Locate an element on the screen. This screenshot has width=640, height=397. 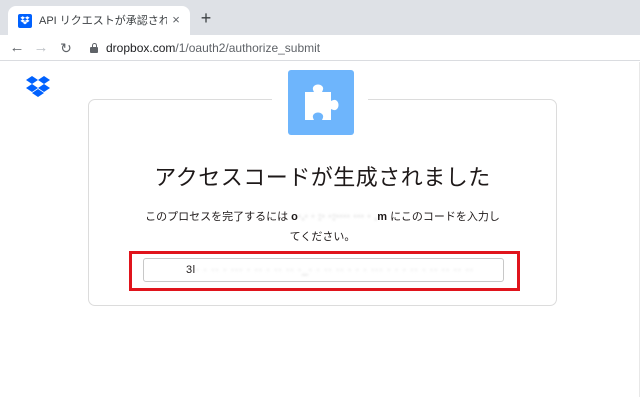
app-icon-container is located at coordinates (320, 105).